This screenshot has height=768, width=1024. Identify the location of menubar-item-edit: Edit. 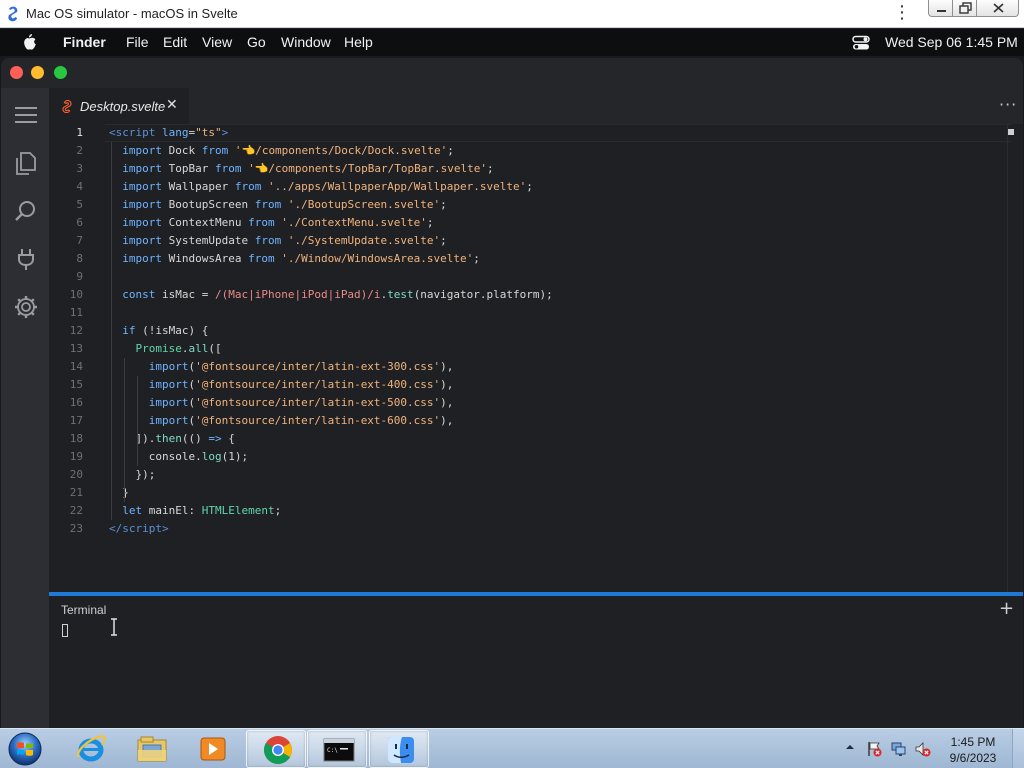
(175, 42).